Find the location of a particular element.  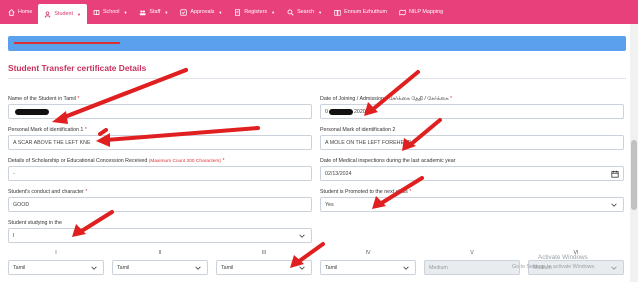

windows-activation-watermark: Activate Windows is located at coordinates (563, 257).